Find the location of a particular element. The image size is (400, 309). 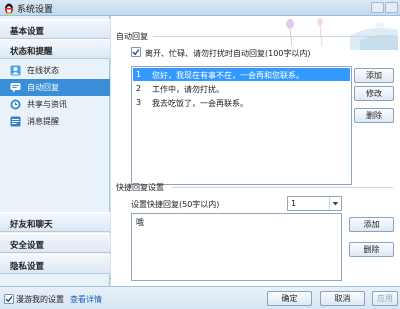

window-title: 系统设置 is located at coordinates (35, 10).